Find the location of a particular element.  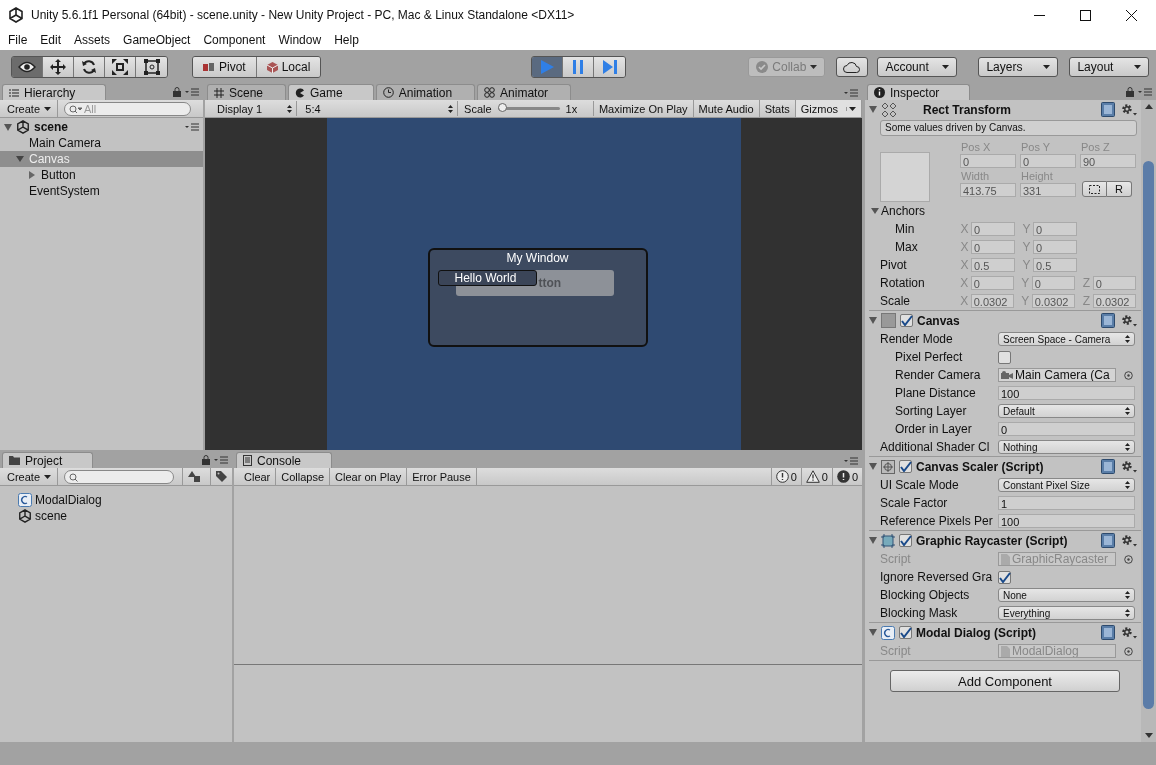

field-label: Rotation is located at coordinates (903, 283).